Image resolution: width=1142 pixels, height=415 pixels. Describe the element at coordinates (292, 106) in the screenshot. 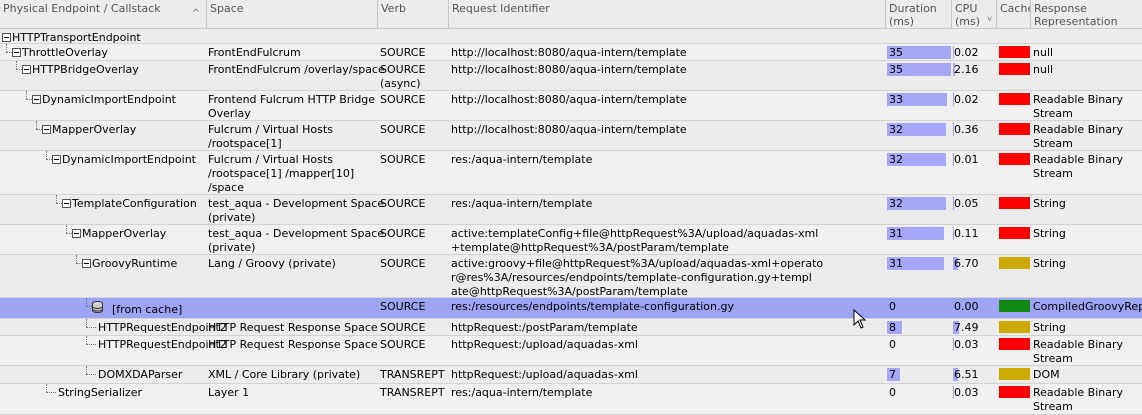

I see `space-cell: Frontend Fulcrum HTTP Bridge Overlay` at that location.